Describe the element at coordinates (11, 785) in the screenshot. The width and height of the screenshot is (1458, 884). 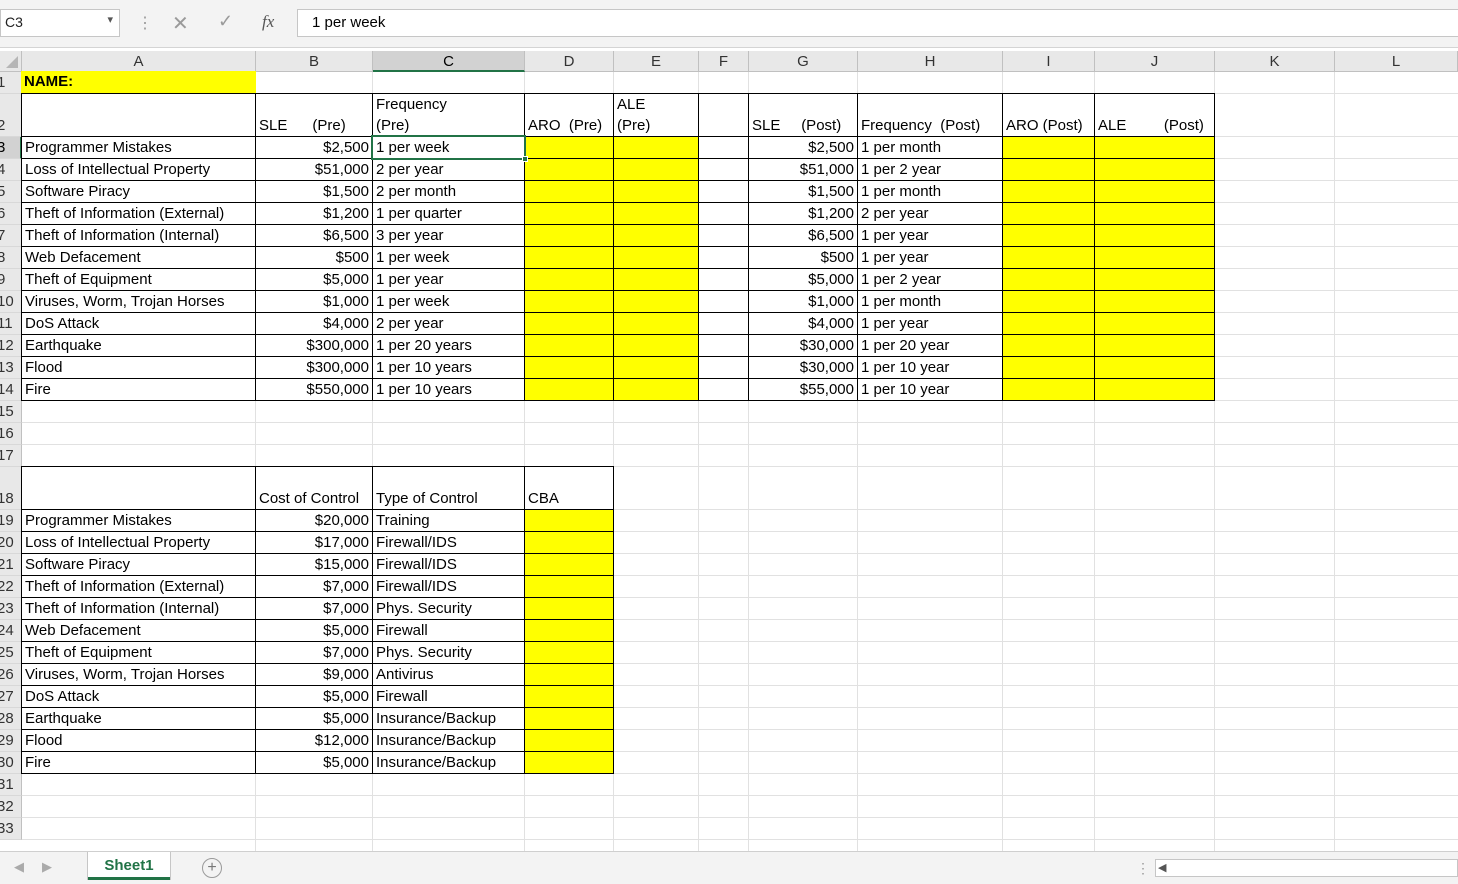
I see `row-header-31: 31` at that location.